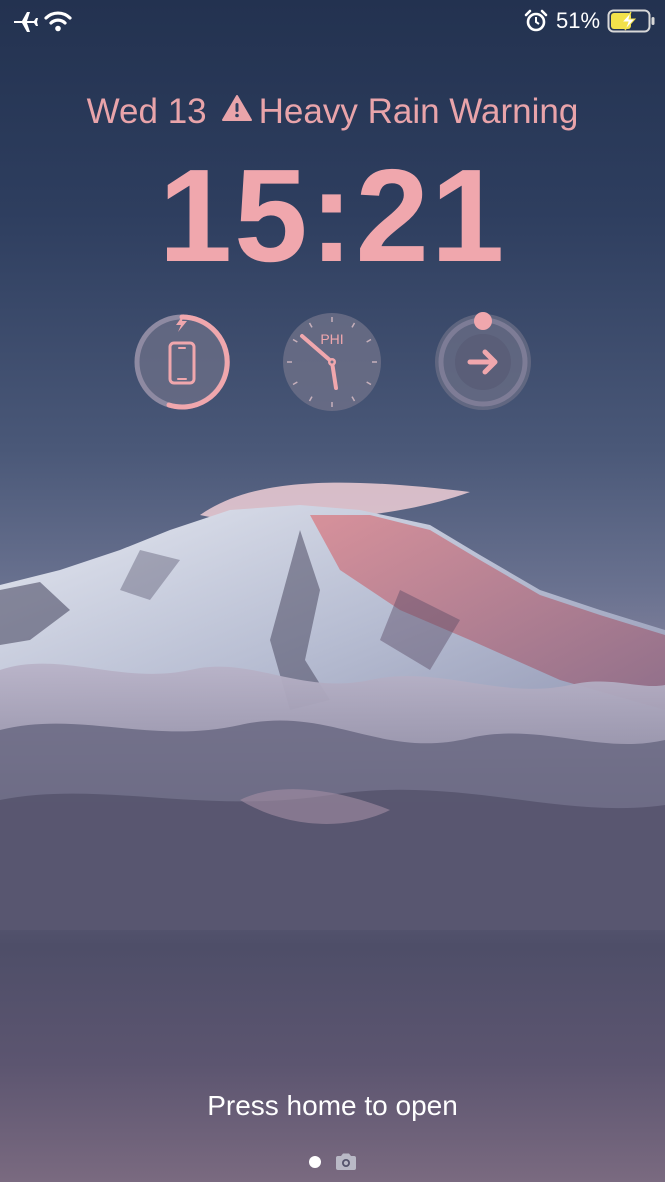 The height and width of the screenshot is (1182, 665). What do you see at coordinates (237, 111) in the screenshot?
I see `warning-icon` at bounding box center [237, 111].